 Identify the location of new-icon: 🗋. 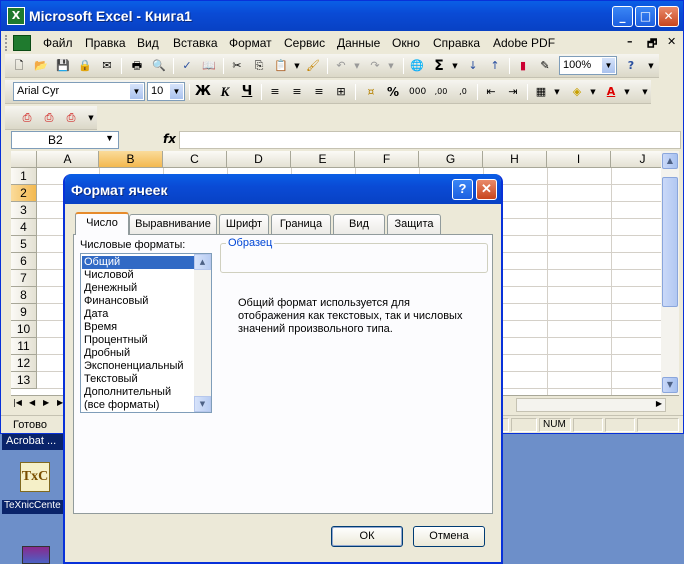
(19, 66).